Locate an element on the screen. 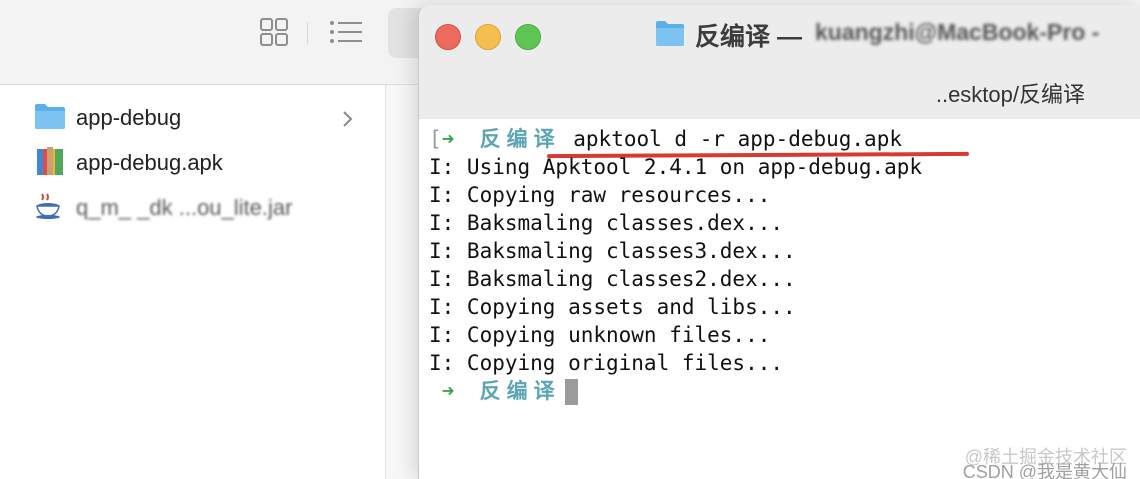 The width and height of the screenshot is (1140, 479). java-cup-icon is located at coordinates (50, 208).